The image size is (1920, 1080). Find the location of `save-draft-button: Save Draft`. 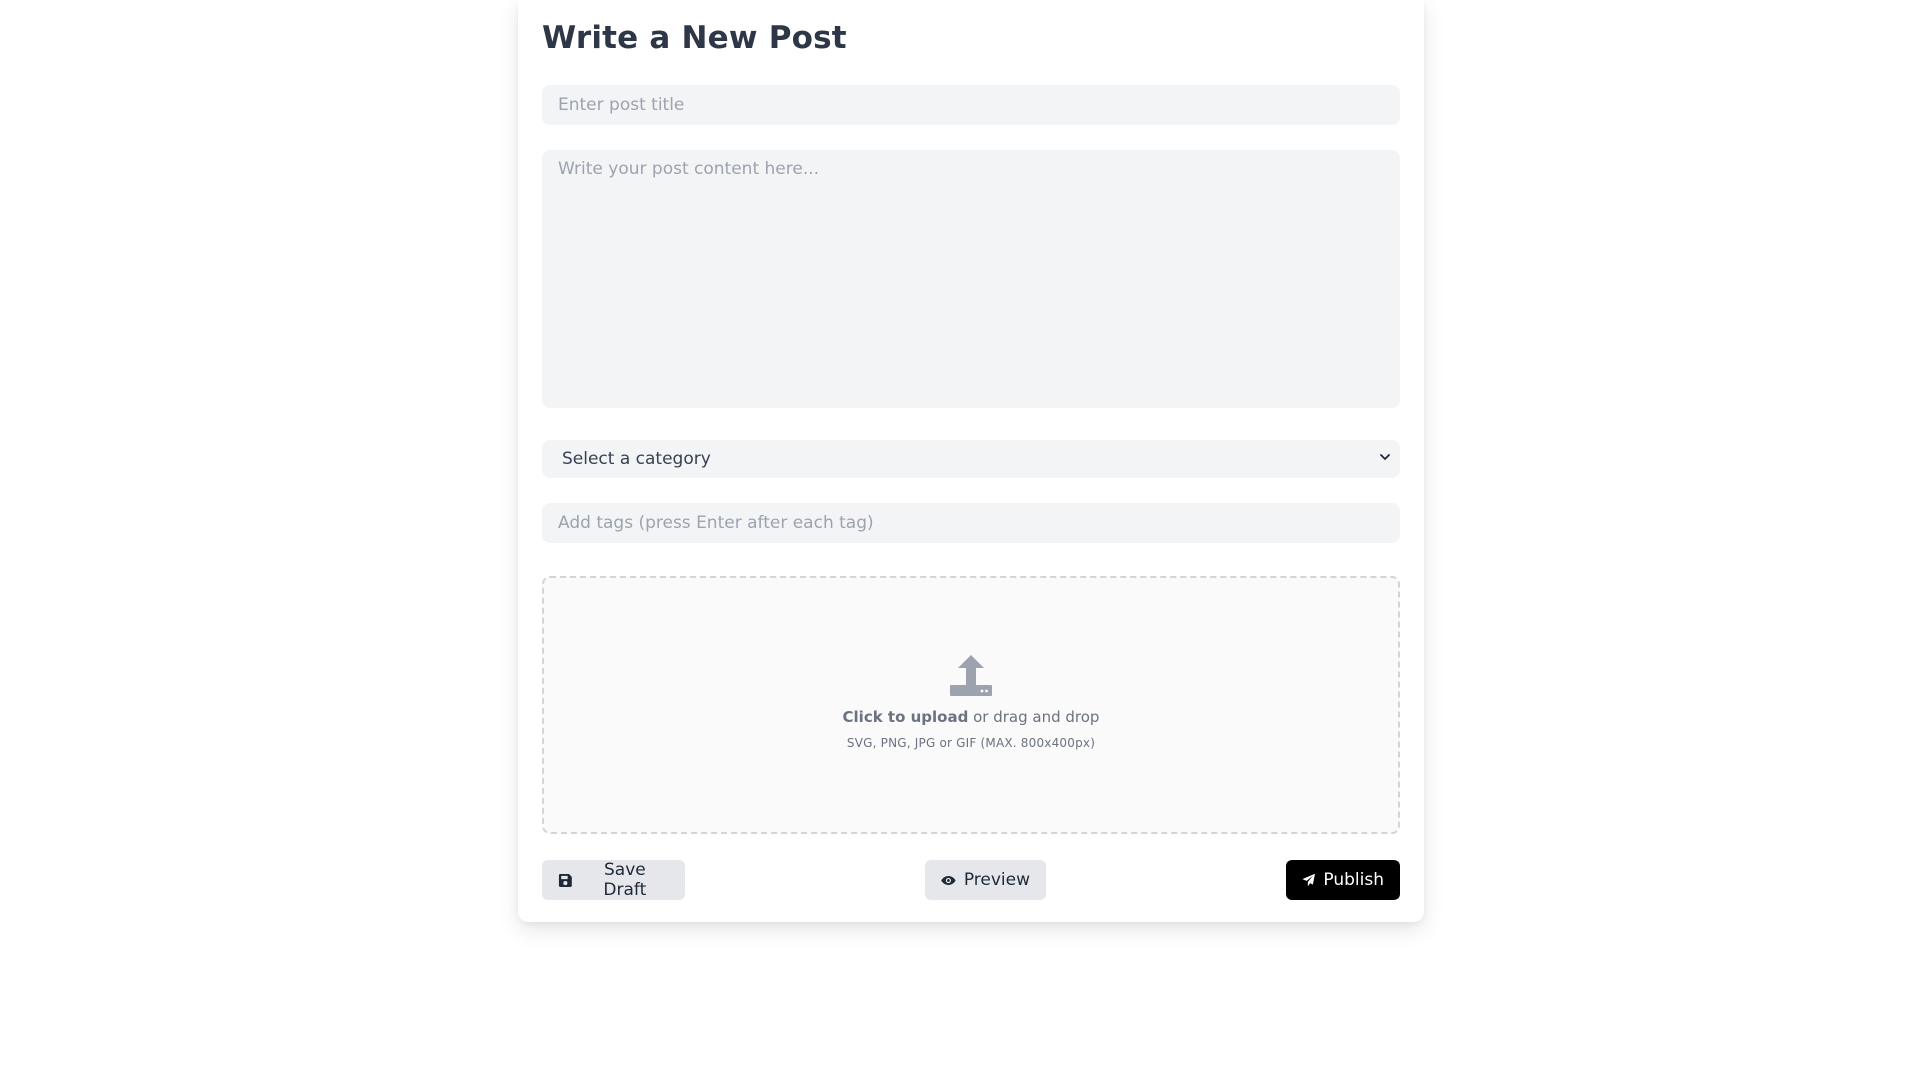

save-draft-button: Save Draft is located at coordinates (613, 880).